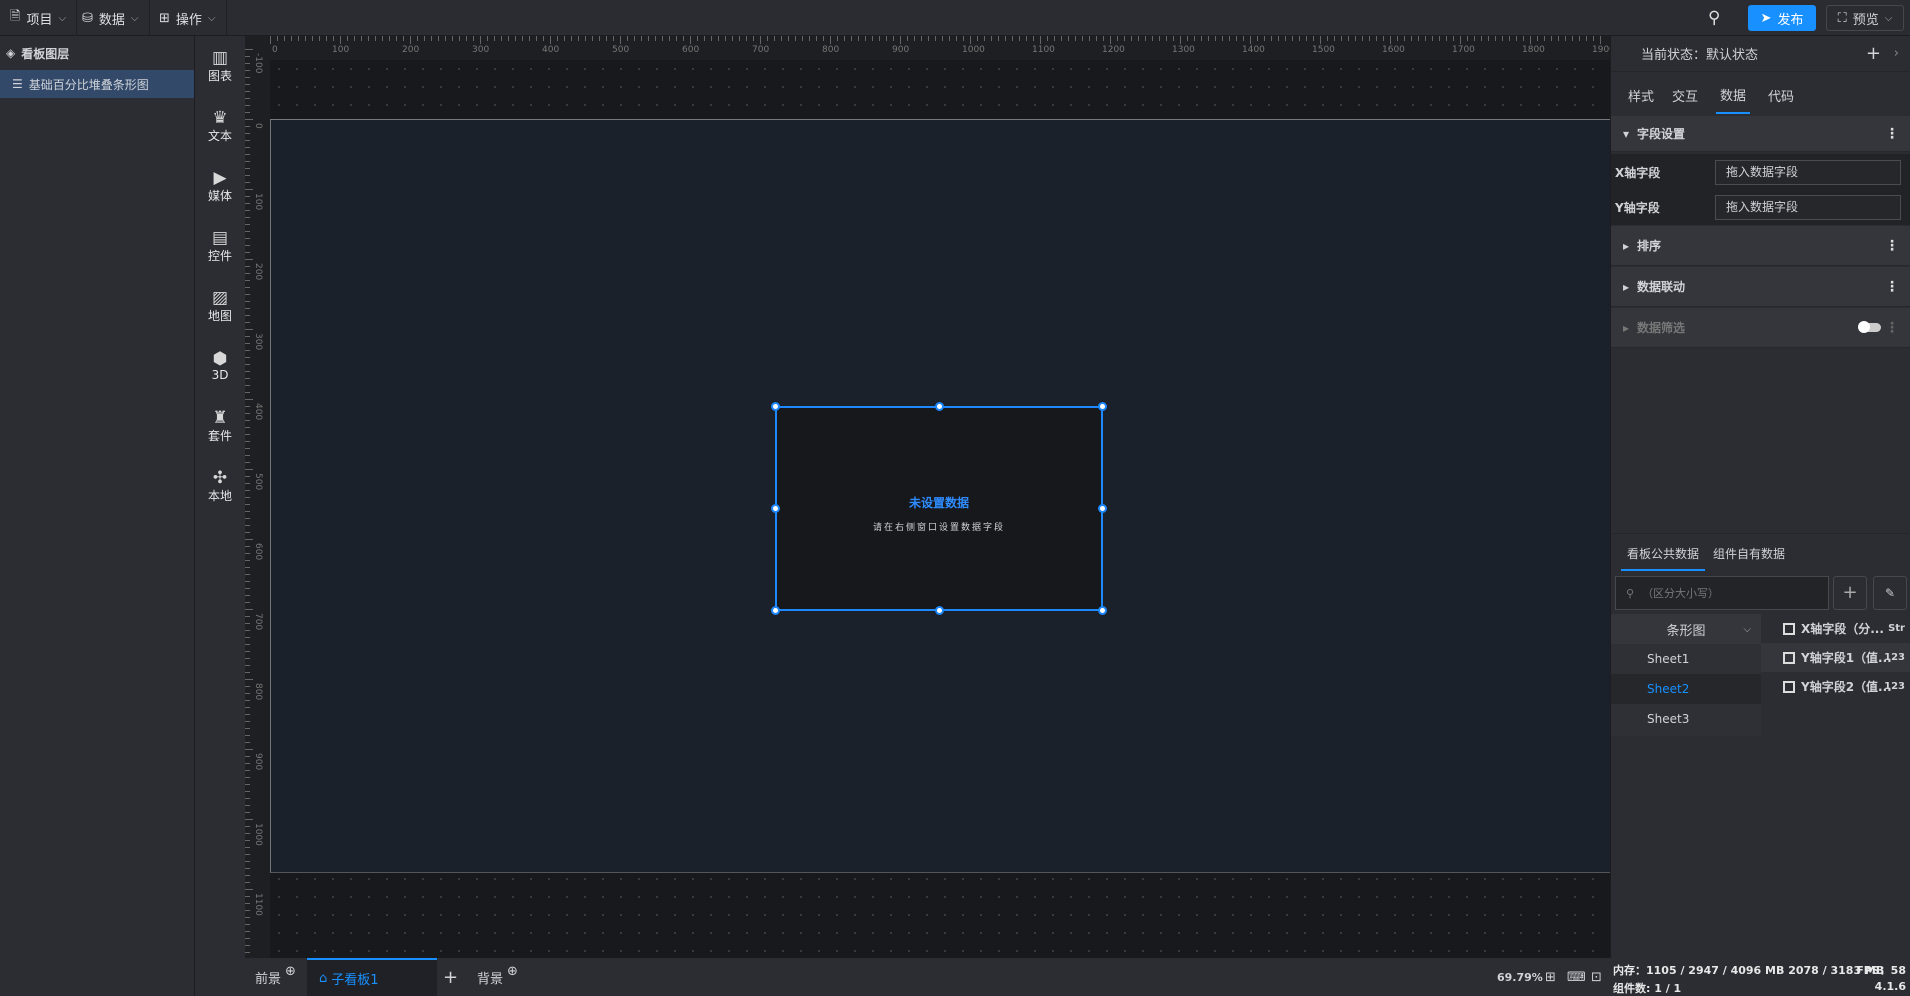 This screenshot has width=1910, height=996. I want to click on menu-operation: ⊞ 操作 ⌵, so click(188, 18).